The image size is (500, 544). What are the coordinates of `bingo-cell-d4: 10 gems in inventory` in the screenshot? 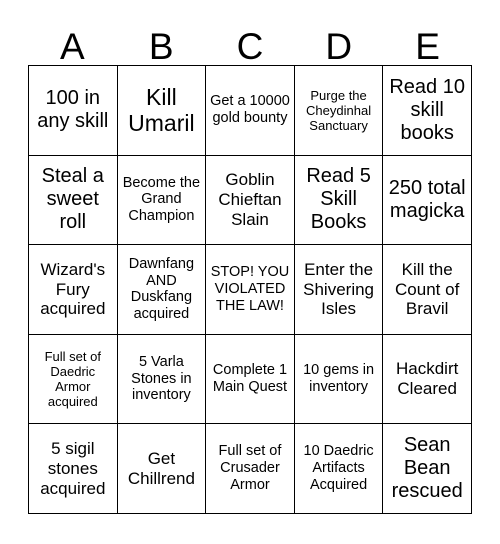 It's located at (339, 379).